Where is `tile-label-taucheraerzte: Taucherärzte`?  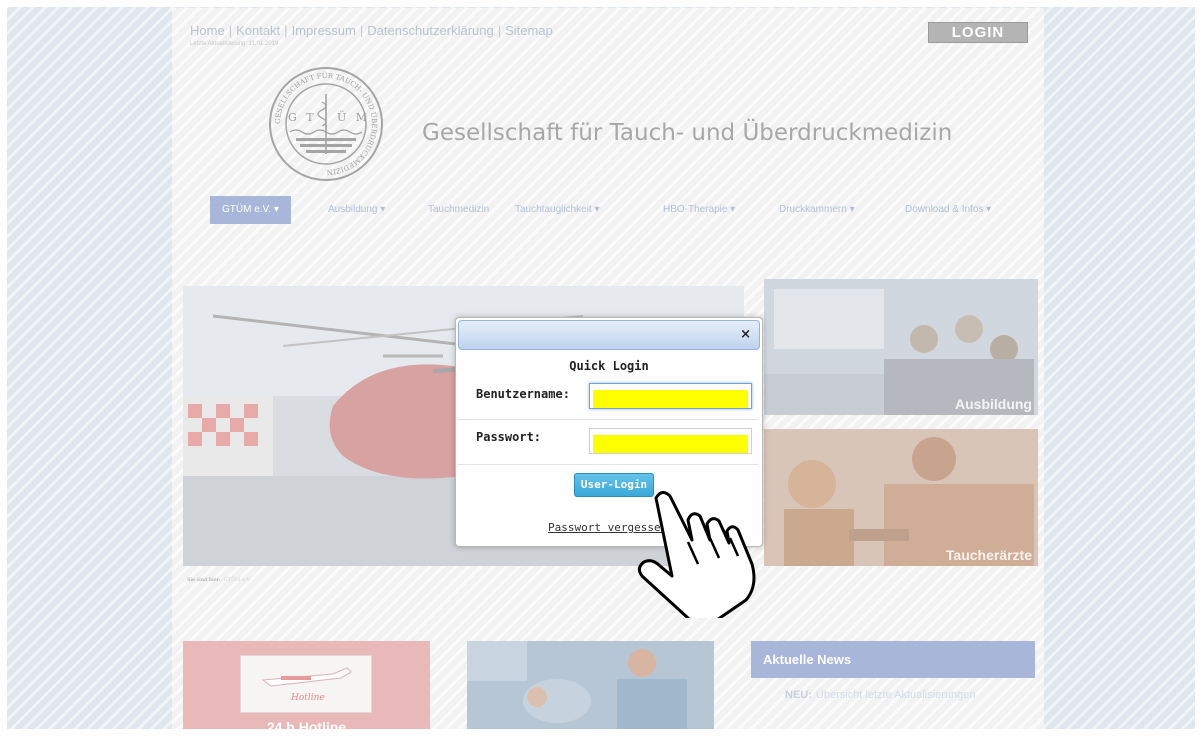 tile-label-taucheraerzte: Taucherärzte is located at coordinates (988, 555).